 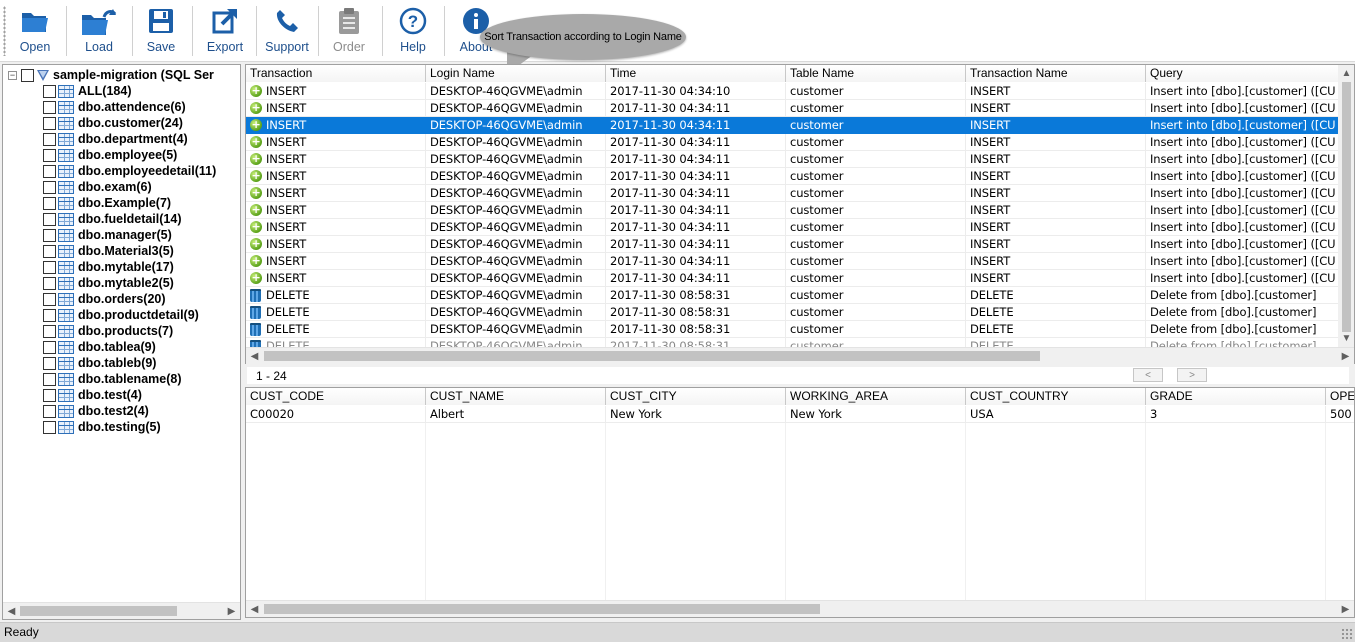 I want to click on order-button: Order, so click(x=349, y=30).